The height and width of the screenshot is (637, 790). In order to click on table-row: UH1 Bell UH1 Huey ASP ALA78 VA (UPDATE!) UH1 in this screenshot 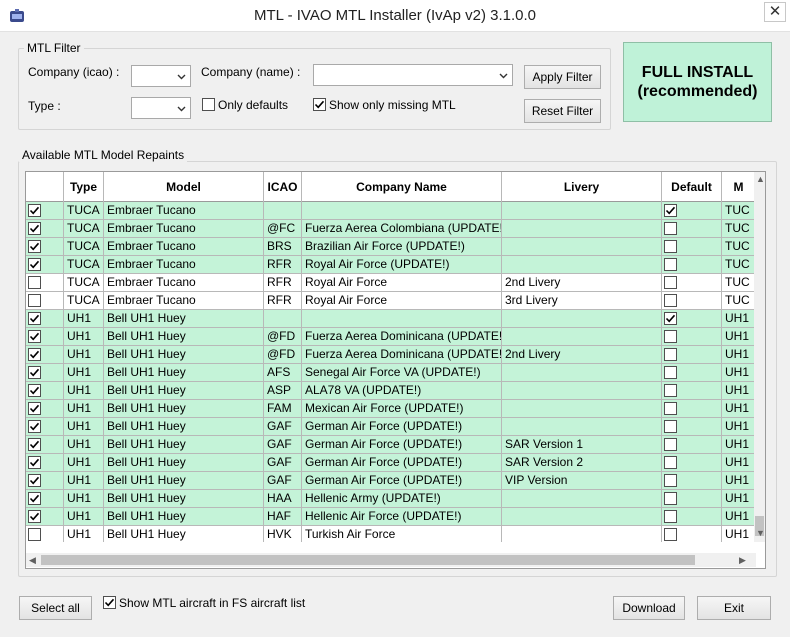, I will do `click(391, 391)`.